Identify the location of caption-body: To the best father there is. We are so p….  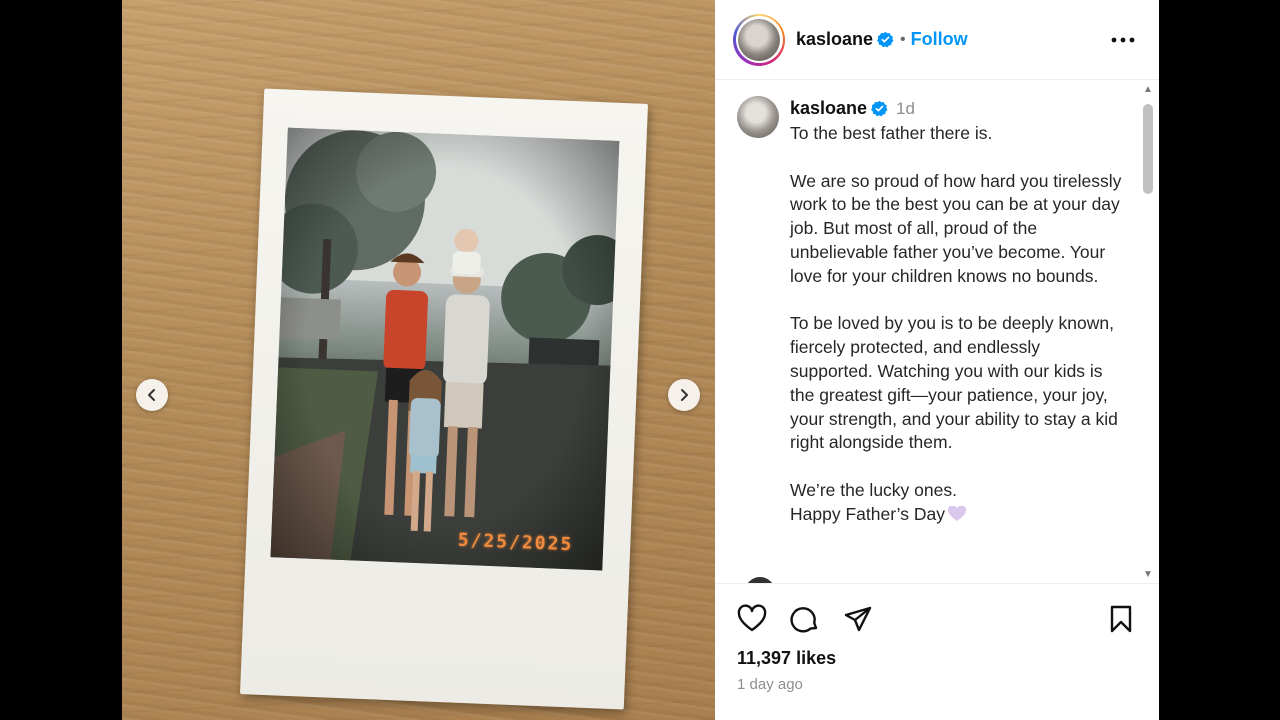
(956, 323).